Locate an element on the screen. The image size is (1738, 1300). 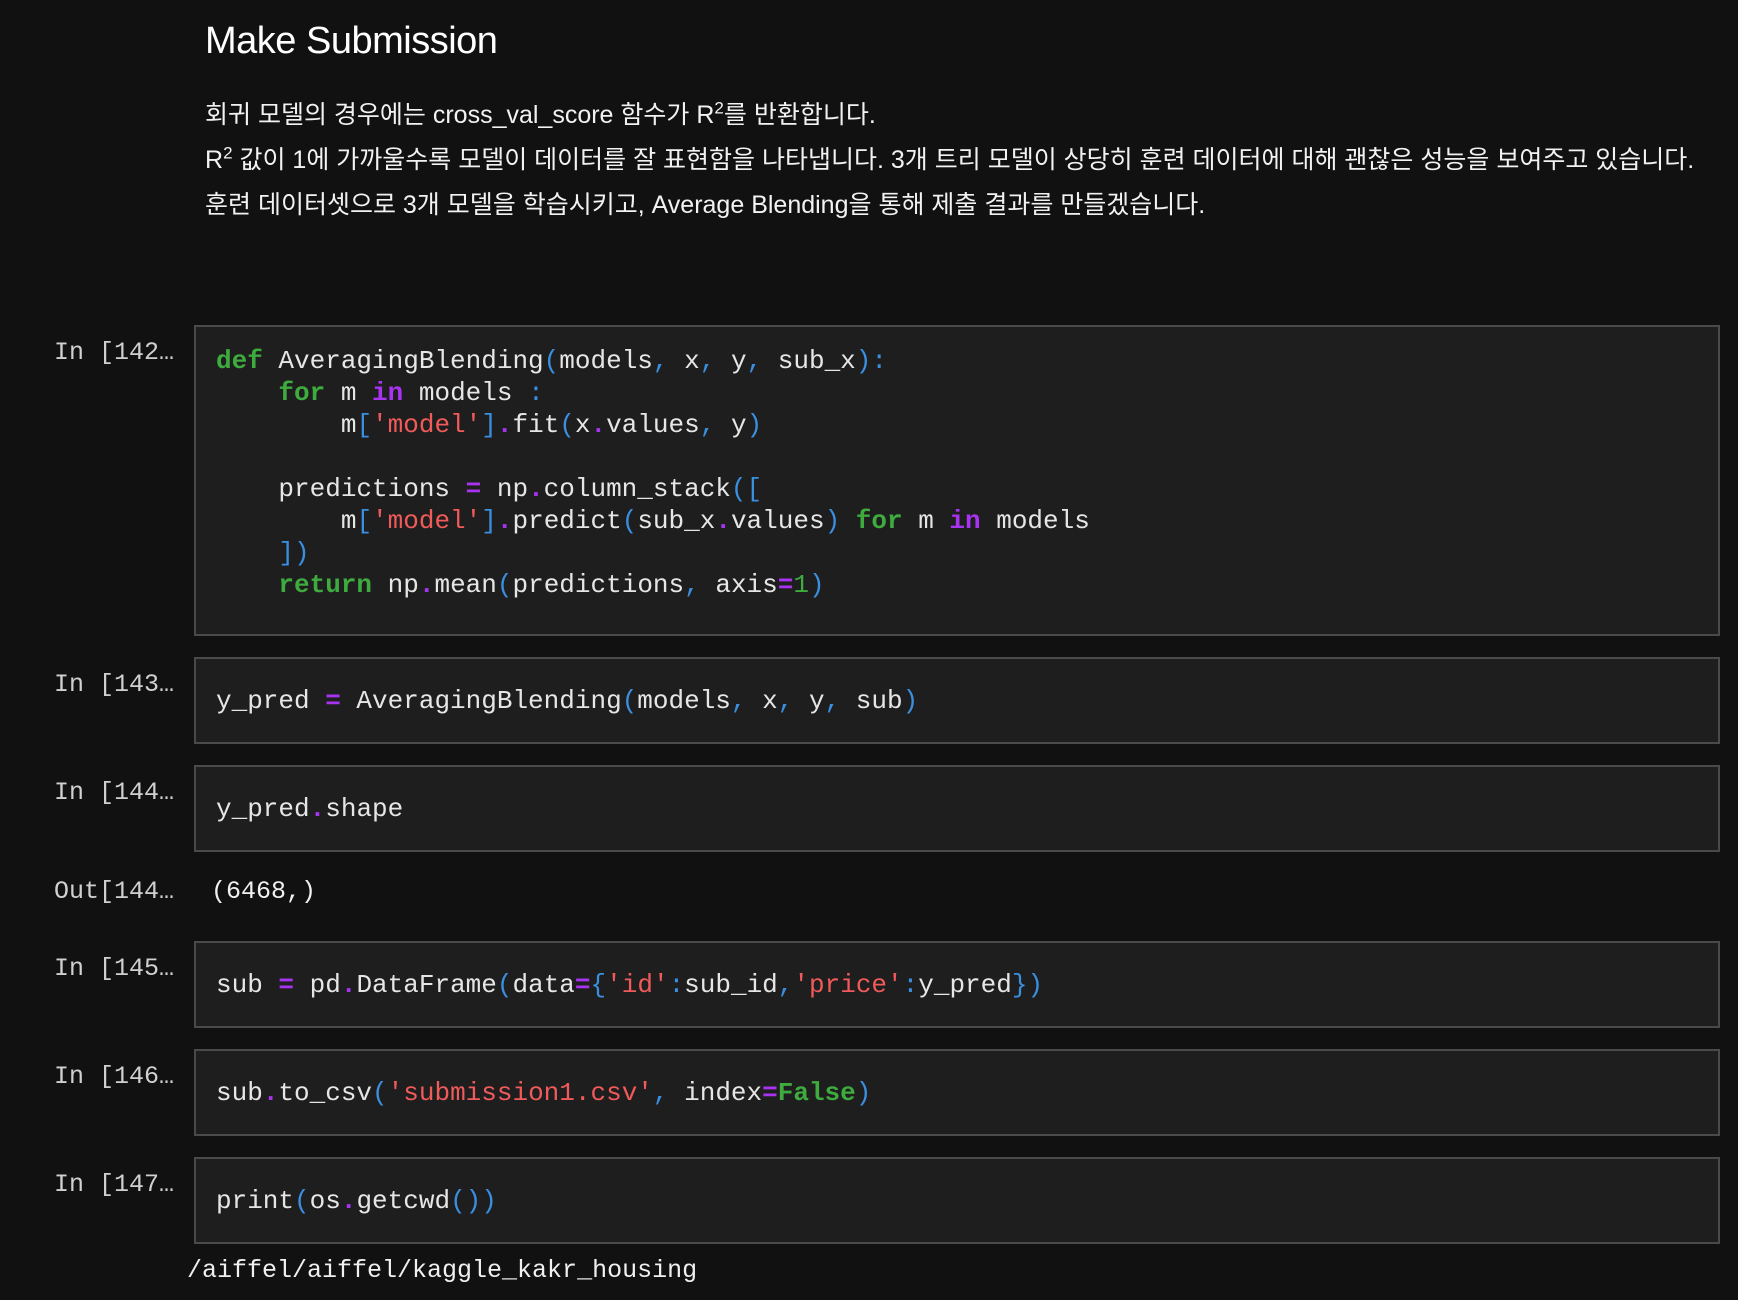
token-identifier: os is located at coordinates (325, 1201).